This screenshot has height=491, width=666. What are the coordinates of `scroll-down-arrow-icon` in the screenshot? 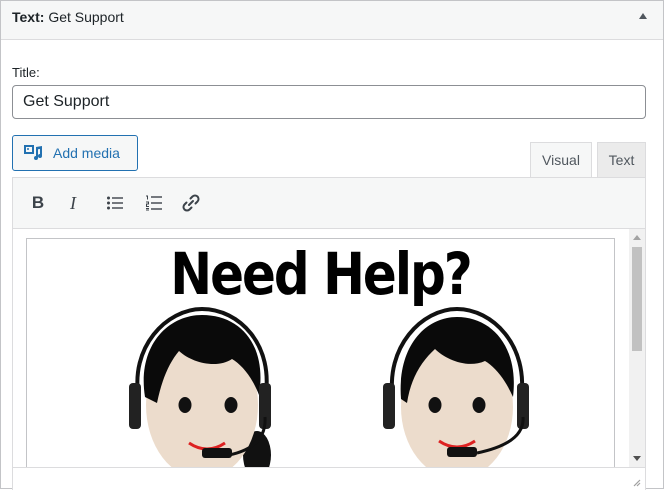 It's located at (637, 458).